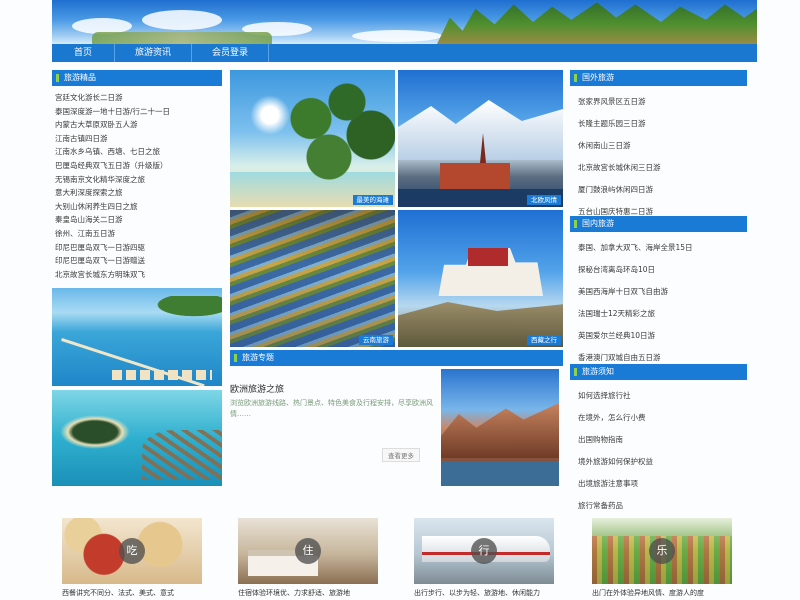 The width and height of the screenshot is (800, 600). Describe the element at coordinates (615, 418) in the screenshot. I see `list-item: 在境外，怎么行小费` at that location.